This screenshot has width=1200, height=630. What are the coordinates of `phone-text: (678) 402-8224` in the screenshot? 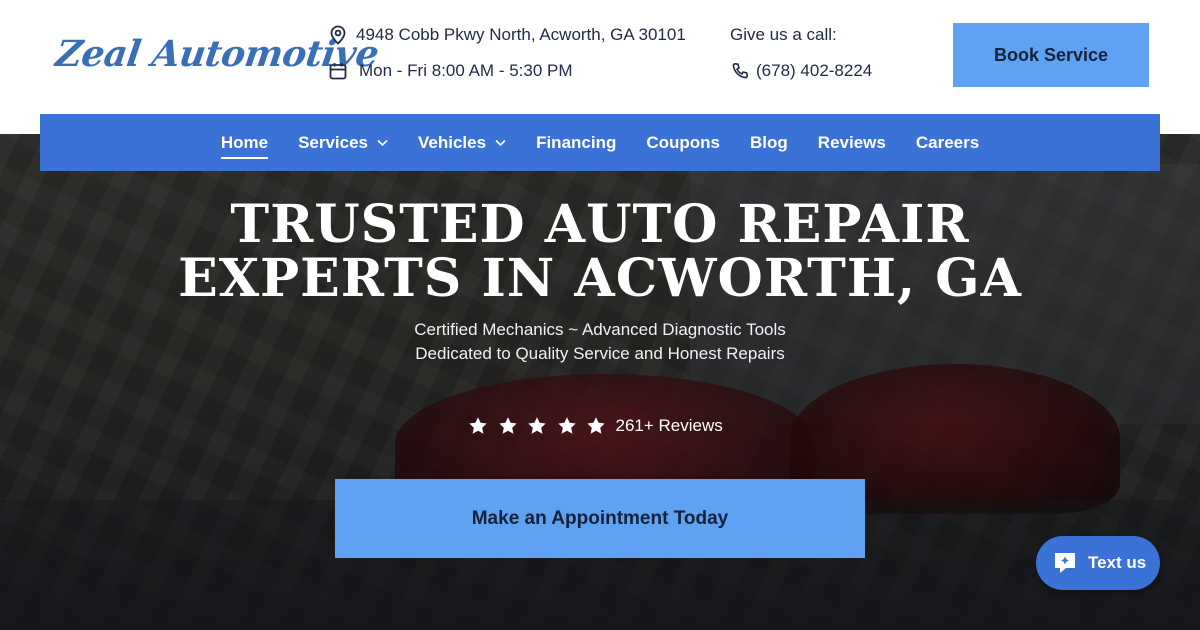 It's located at (814, 70).